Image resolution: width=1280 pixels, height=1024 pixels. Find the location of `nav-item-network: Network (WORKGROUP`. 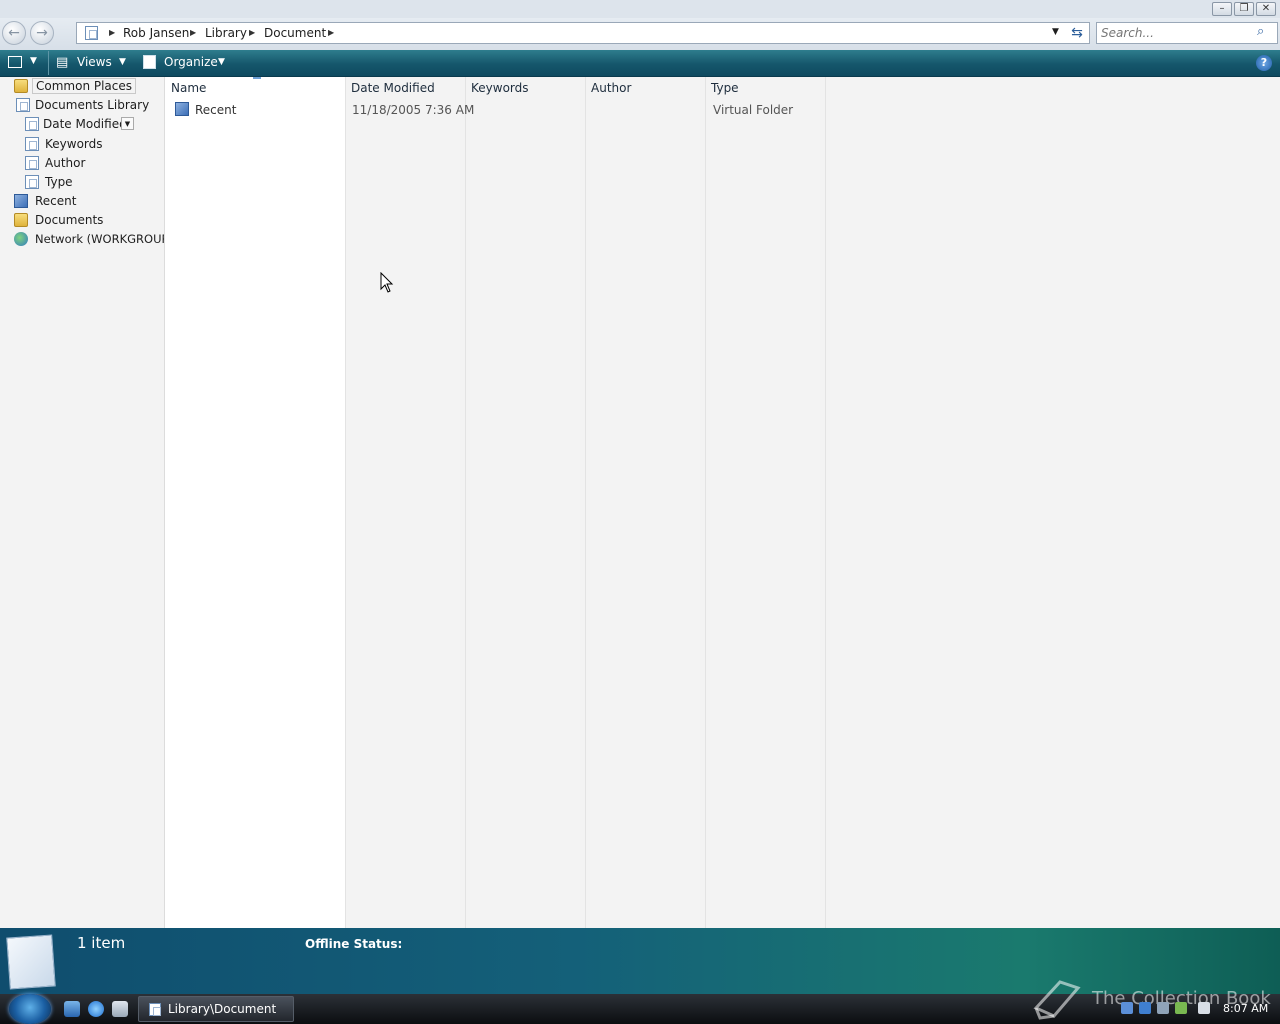

nav-item-network: Network (WORKGROUP is located at coordinates (82, 239).